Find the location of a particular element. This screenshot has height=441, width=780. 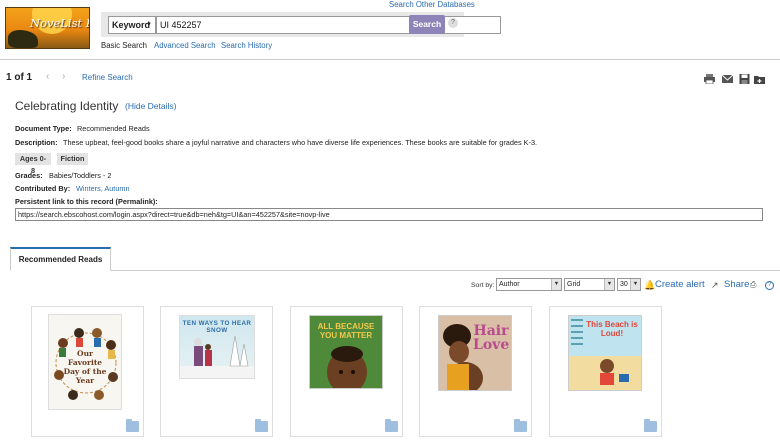

contributor-link: Winters, Autumn is located at coordinates (103, 188).